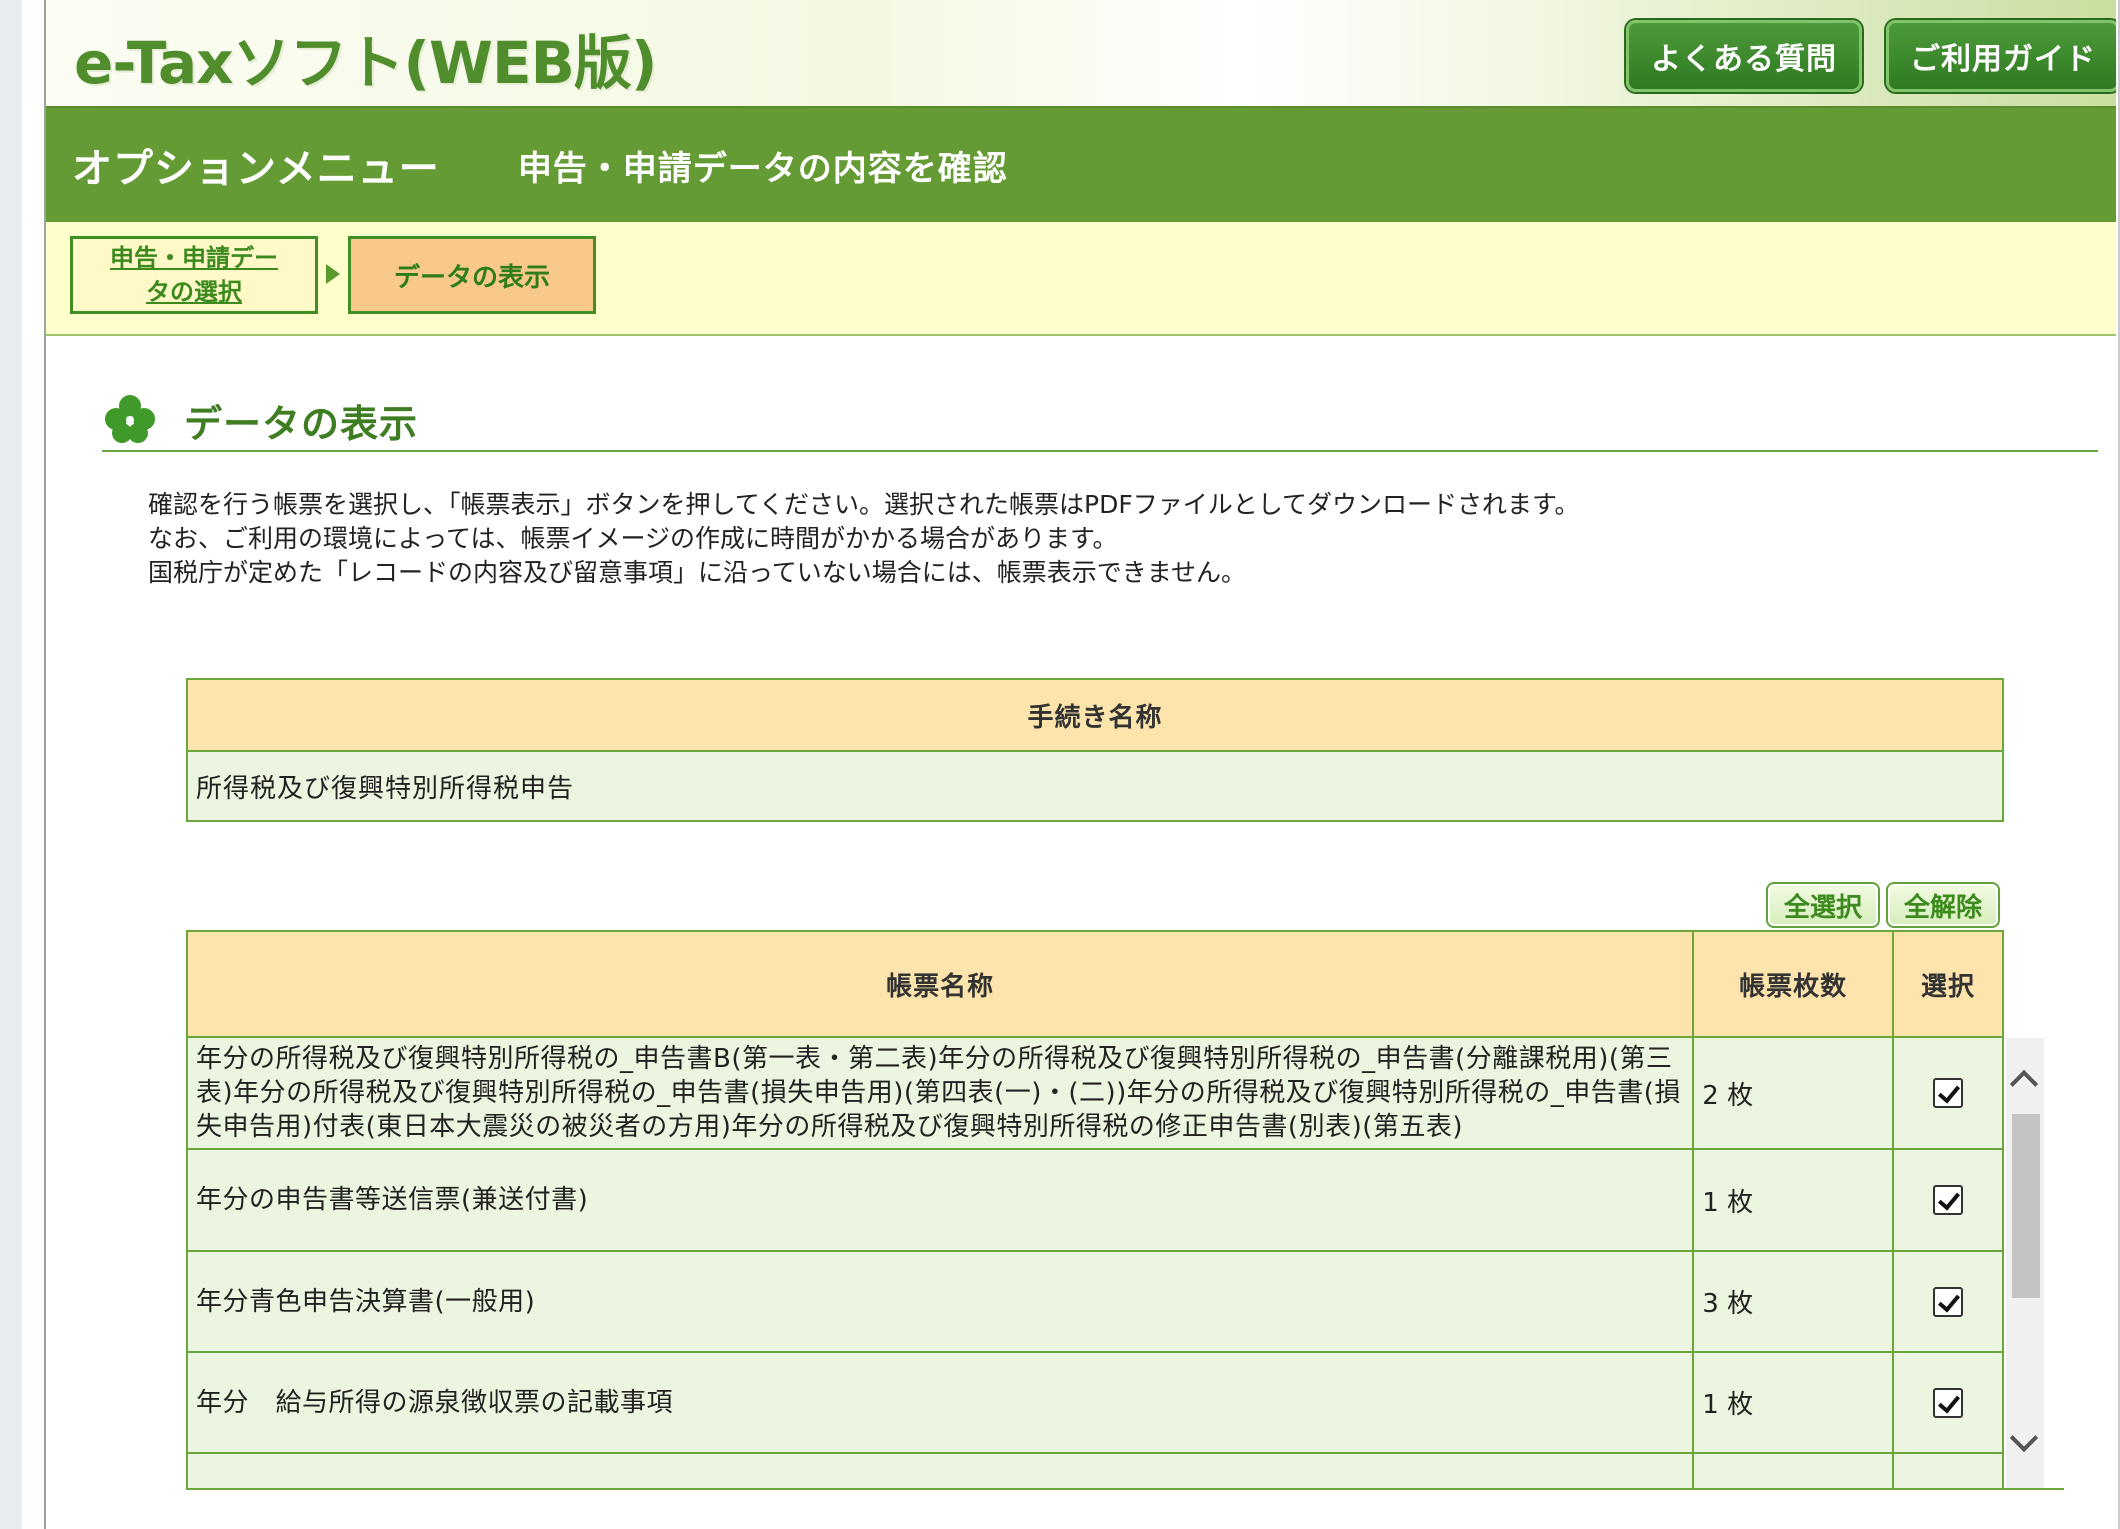  I want to click on table-row: 年分青色申告決算書(一般用) 3 枚, so click(1095, 1301).